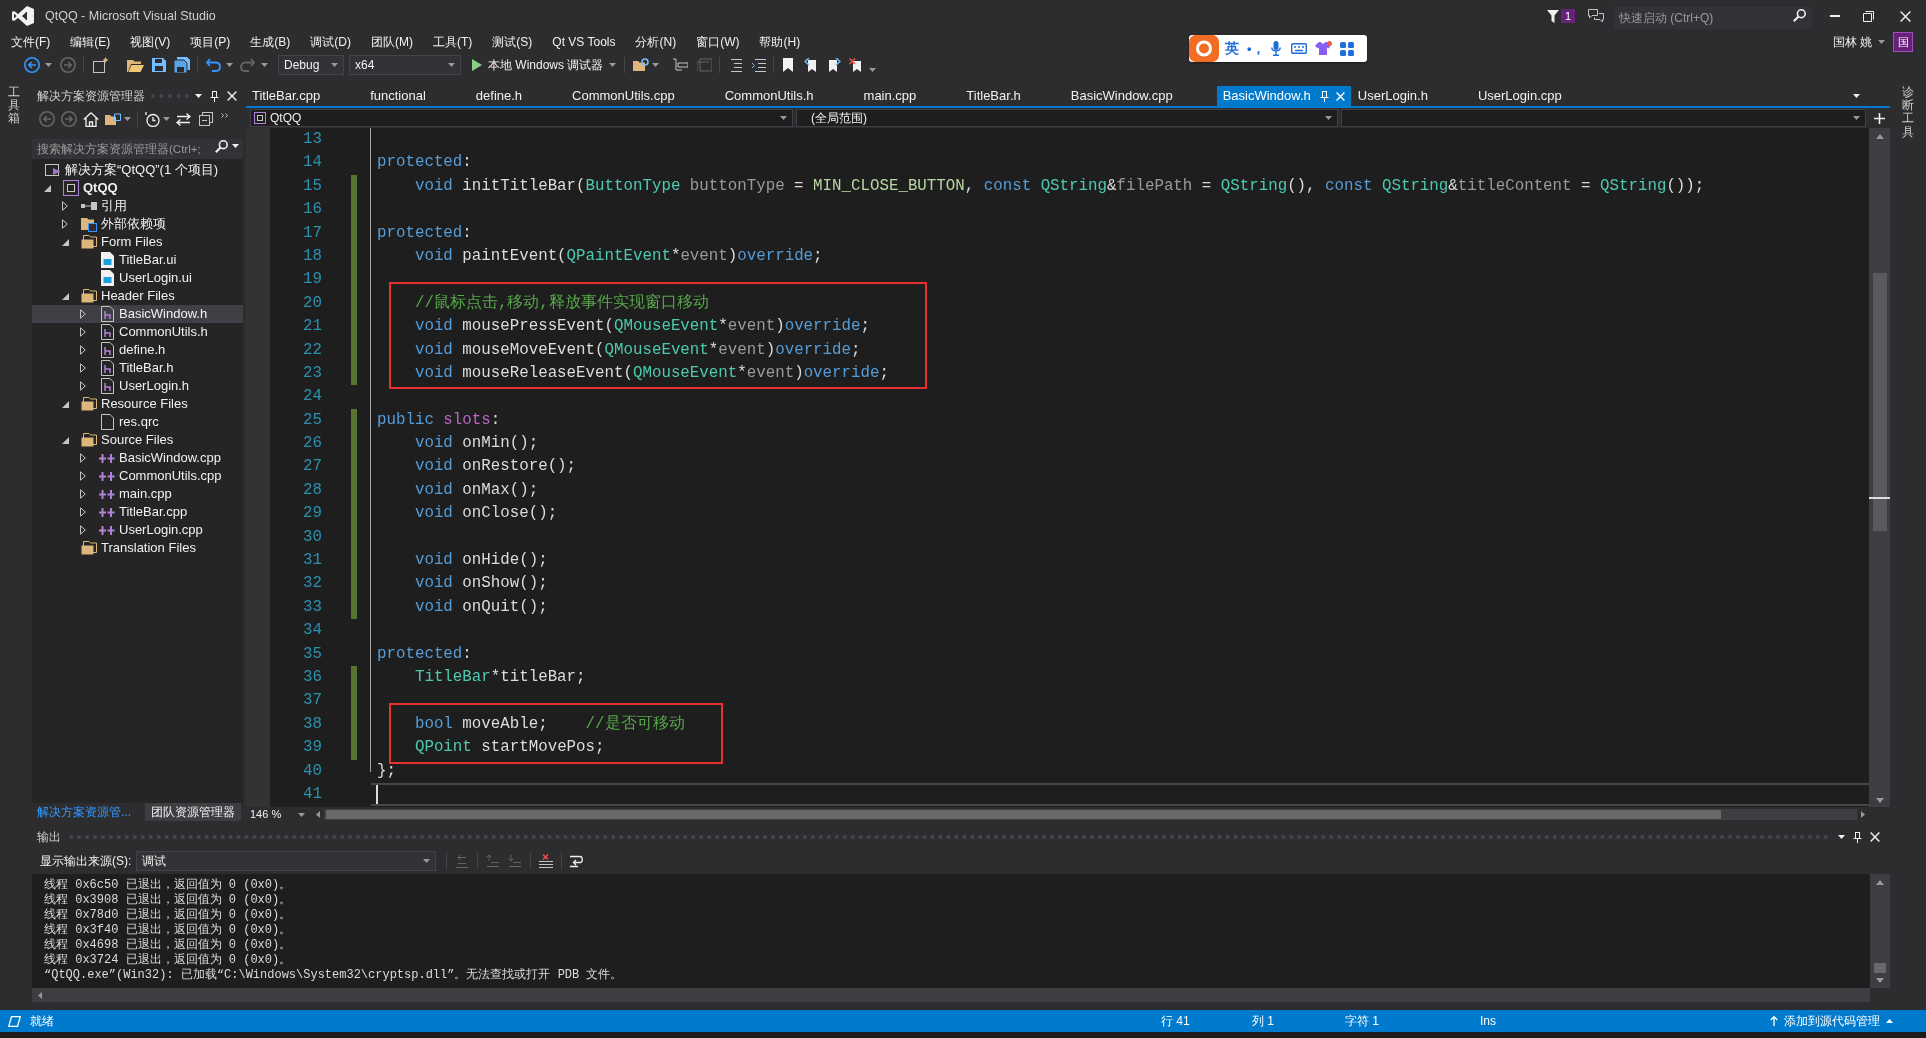 The width and height of the screenshot is (1926, 1038). I want to click on editor-tab: UserLogin.cpp, so click(1519, 96).